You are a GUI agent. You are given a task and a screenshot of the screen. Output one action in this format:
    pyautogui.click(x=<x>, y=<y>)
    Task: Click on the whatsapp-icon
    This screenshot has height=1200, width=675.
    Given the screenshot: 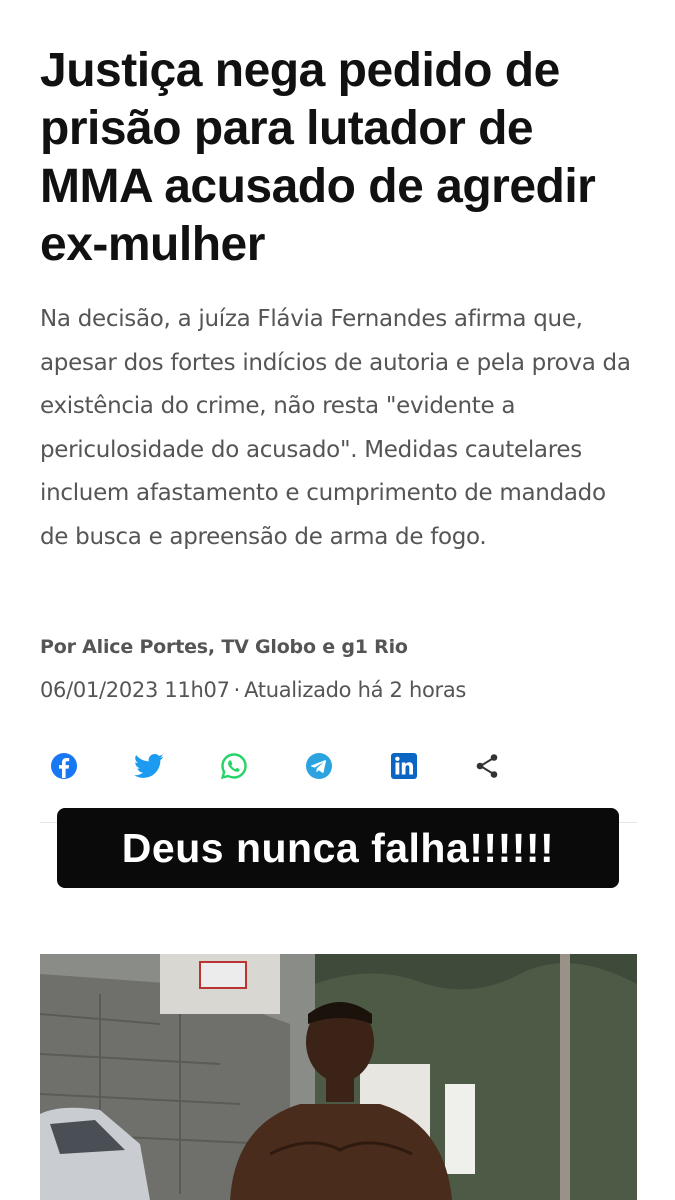 What is the action you would take?
    pyautogui.click(x=233, y=766)
    